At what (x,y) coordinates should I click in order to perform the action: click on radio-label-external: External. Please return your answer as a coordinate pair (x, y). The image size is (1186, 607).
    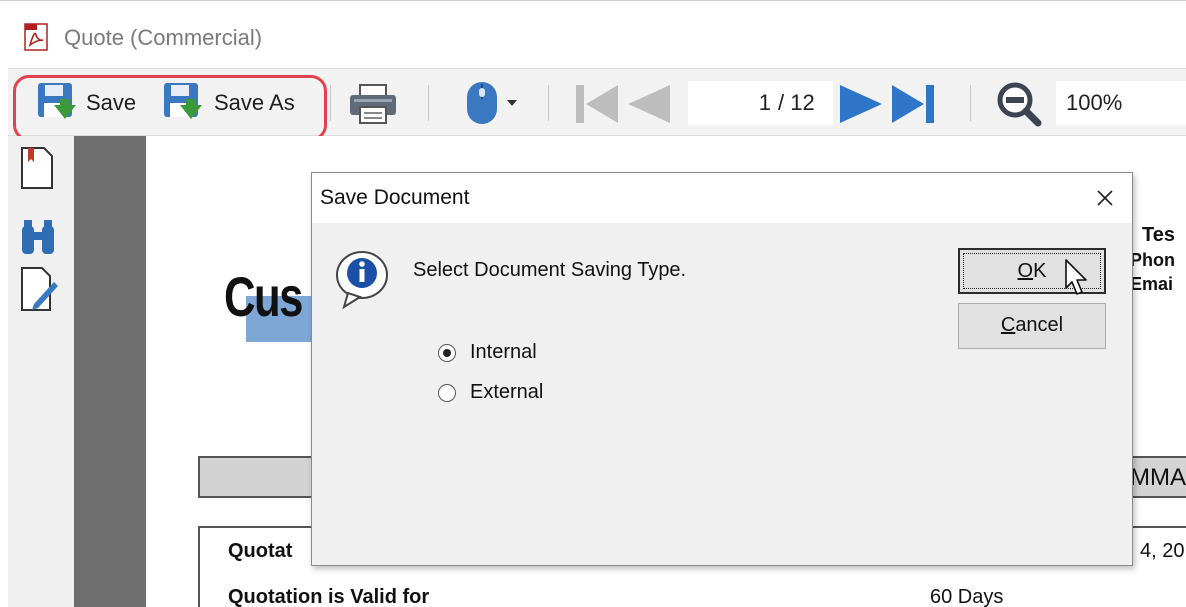
    Looking at the image, I should click on (507, 392).